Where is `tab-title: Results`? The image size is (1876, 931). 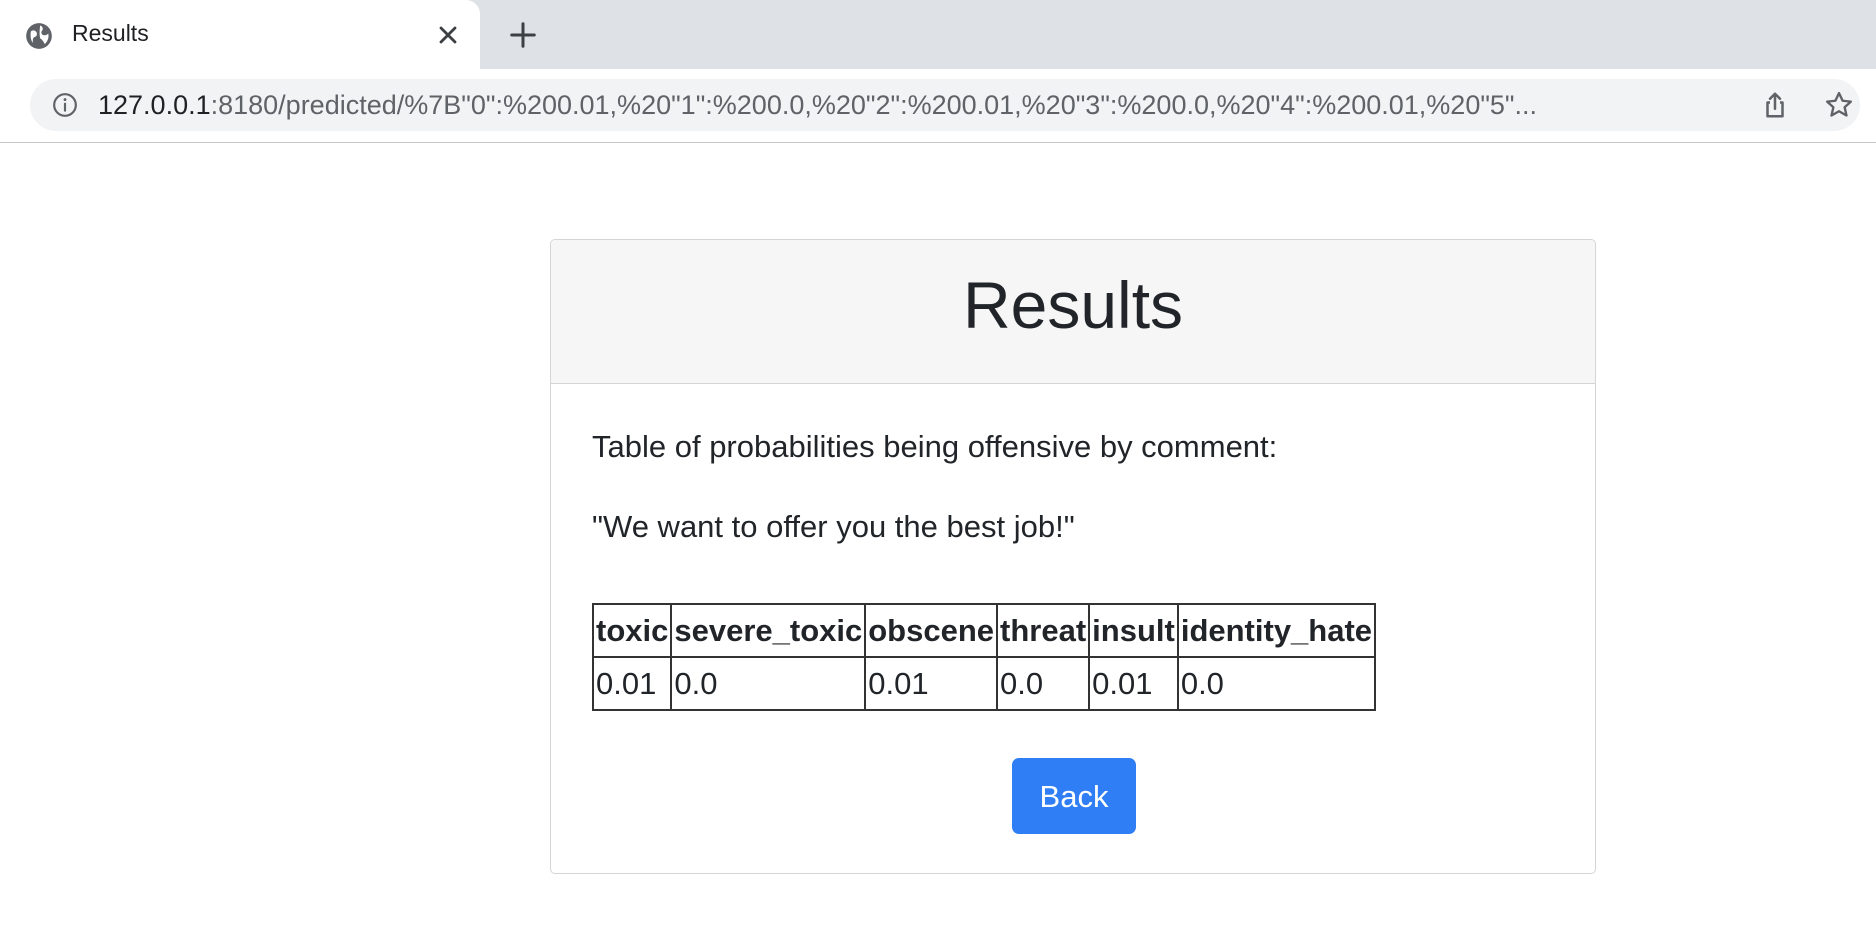
tab-title: Results is located at coordinates (110, 33).